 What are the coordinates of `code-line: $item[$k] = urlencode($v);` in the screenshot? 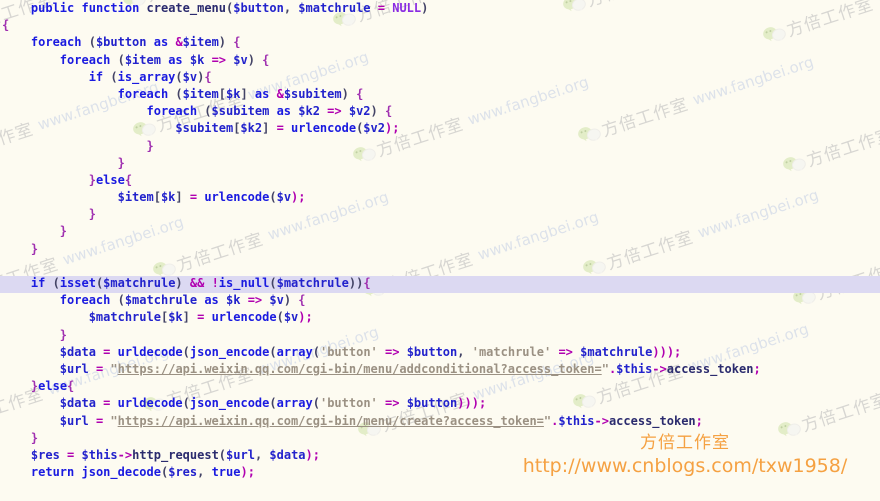 It's located at (440, 197).